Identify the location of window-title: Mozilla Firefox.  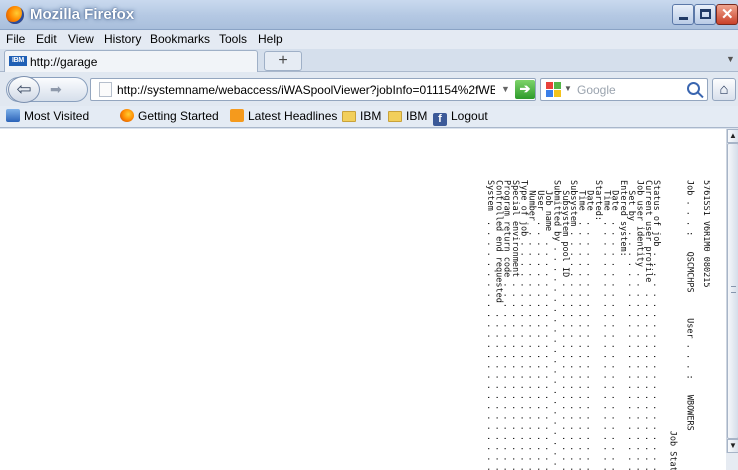
(82, 14).